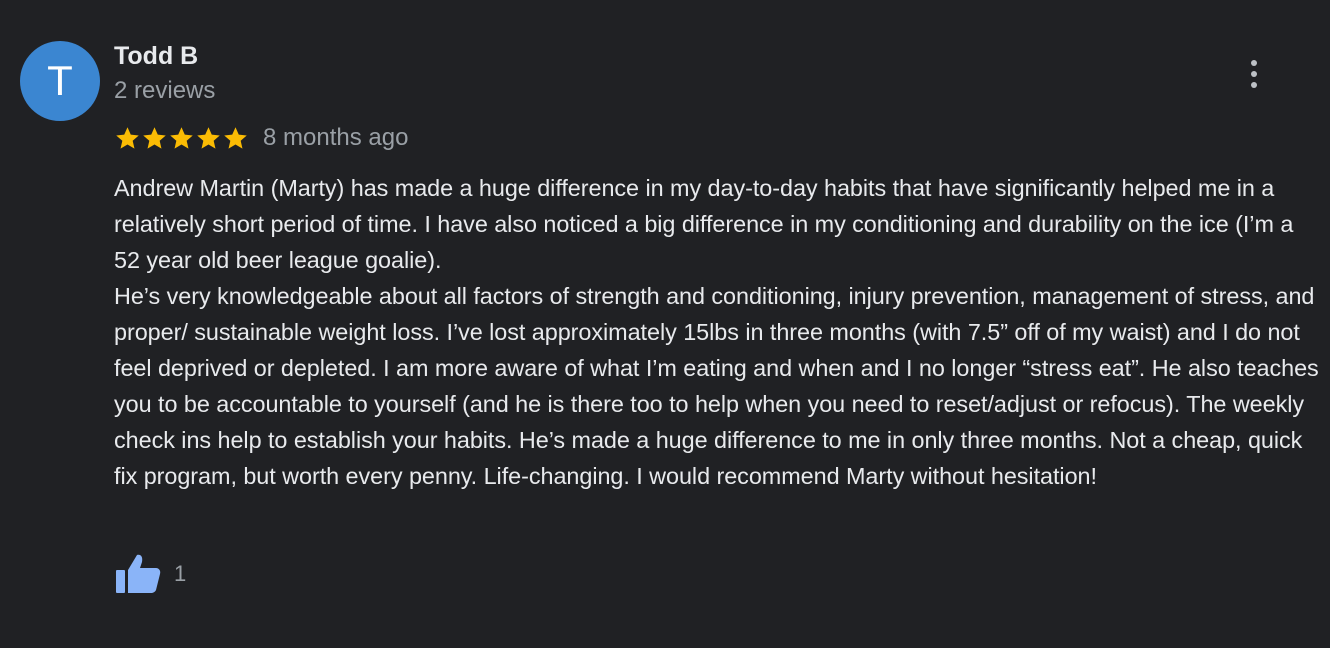  What do you see at coordinates (1254, 74) in the screenshot?
I see `more-options-button` at bounding box center [1254, 74].